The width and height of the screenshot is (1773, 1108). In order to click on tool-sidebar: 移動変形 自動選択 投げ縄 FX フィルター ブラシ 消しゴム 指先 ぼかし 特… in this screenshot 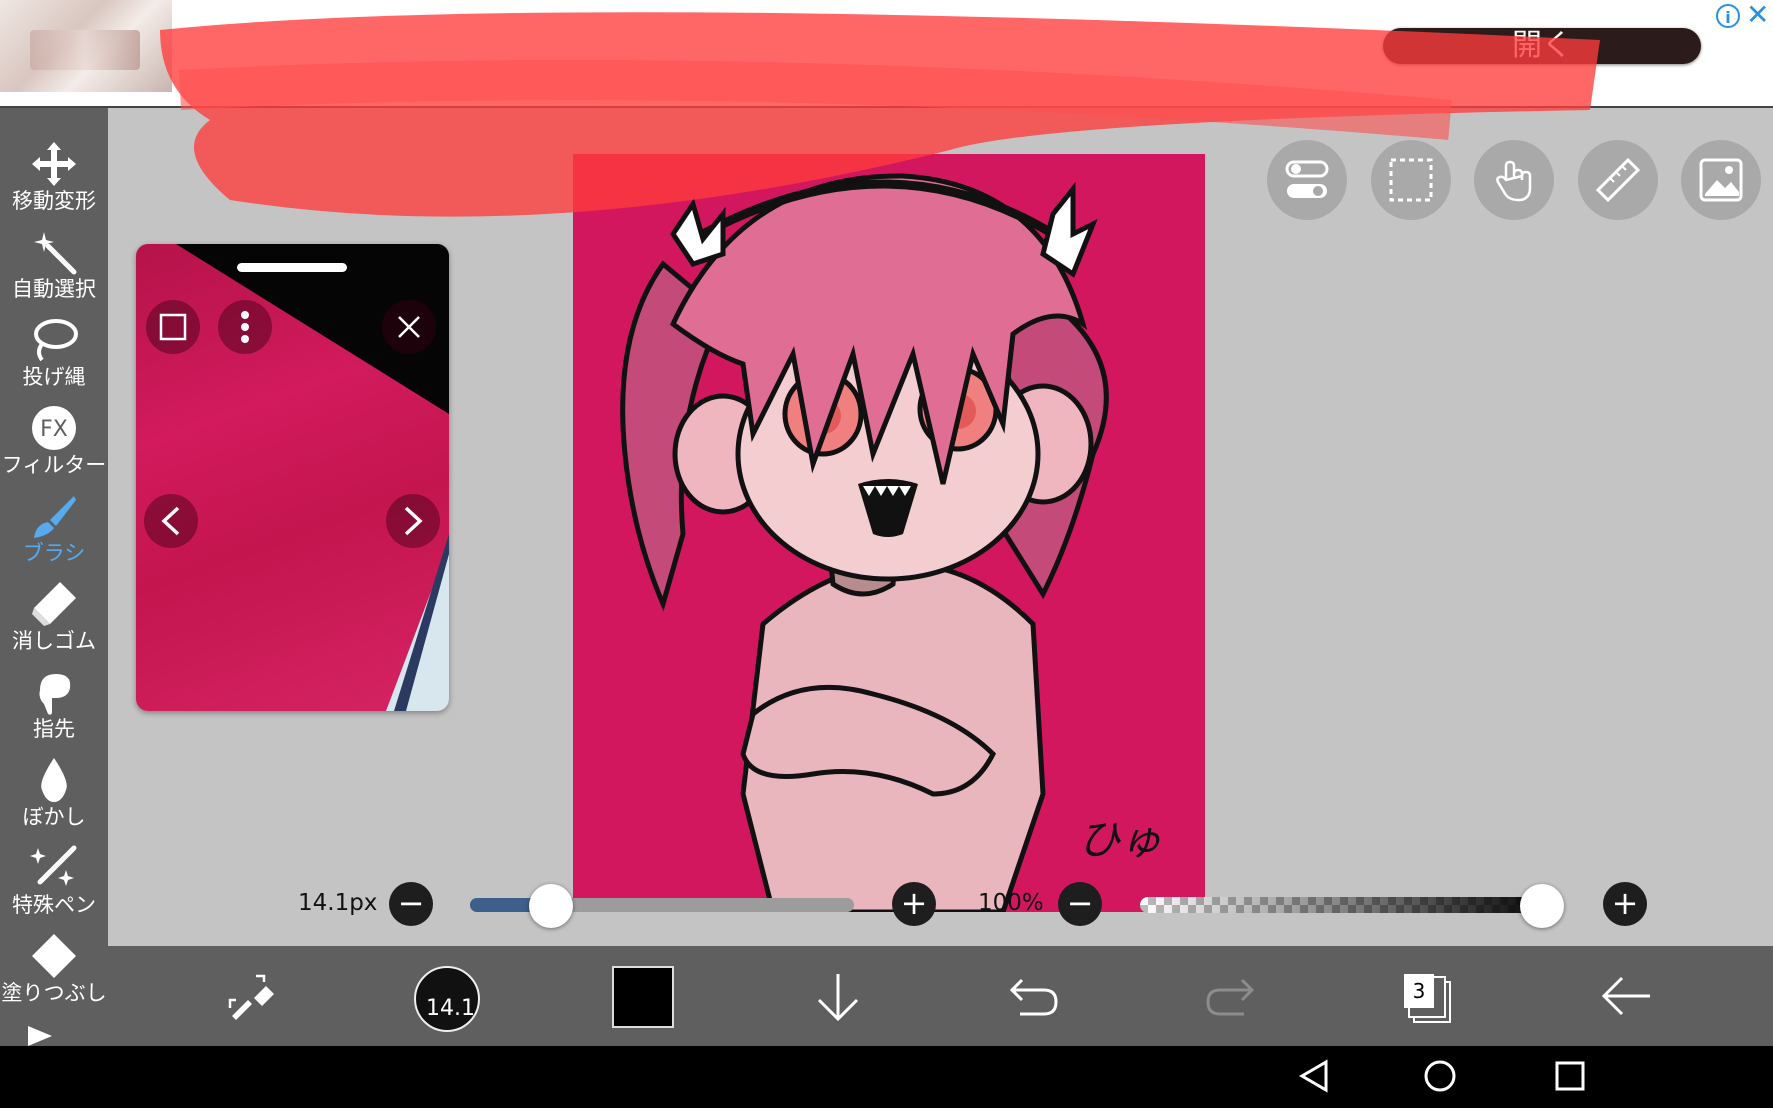, I will do `click(54, 577)`.